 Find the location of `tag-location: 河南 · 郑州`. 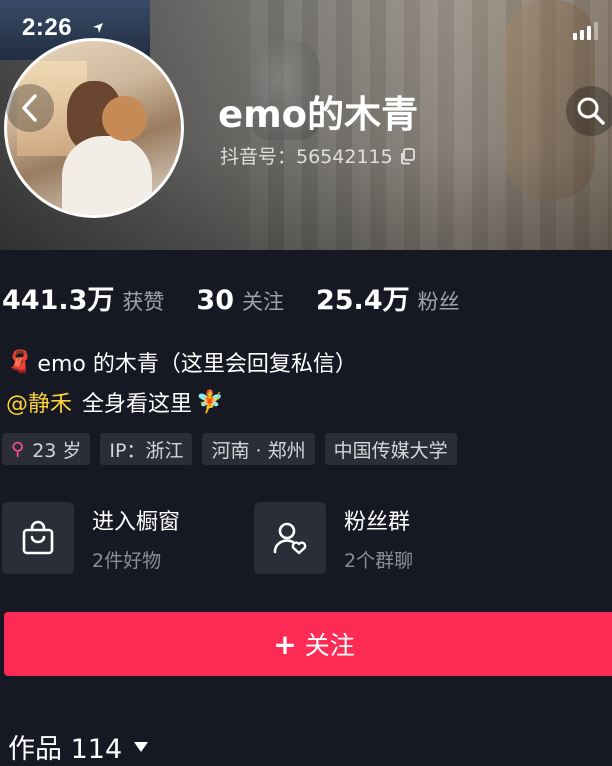

tag-location: 河南 · 郑州 is located at coordinates (258, 449).